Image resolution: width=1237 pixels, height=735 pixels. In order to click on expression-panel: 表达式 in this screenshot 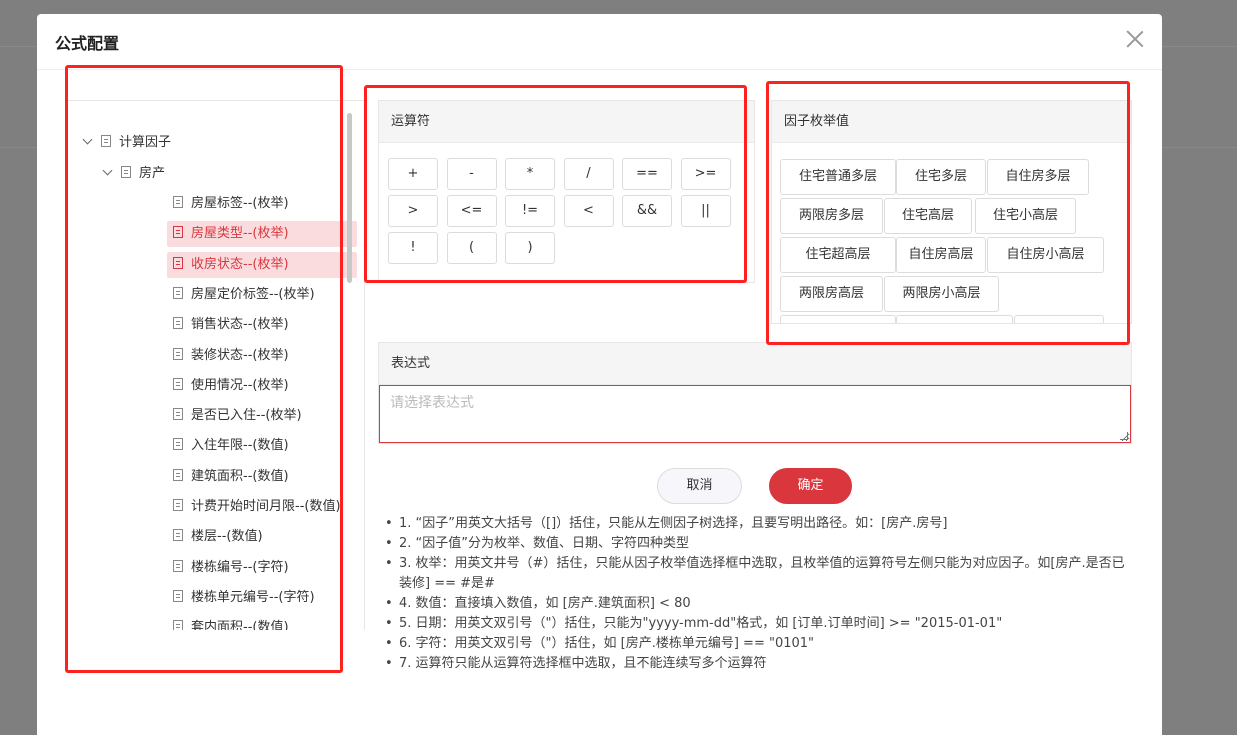, I will do `click(755, 393)`.